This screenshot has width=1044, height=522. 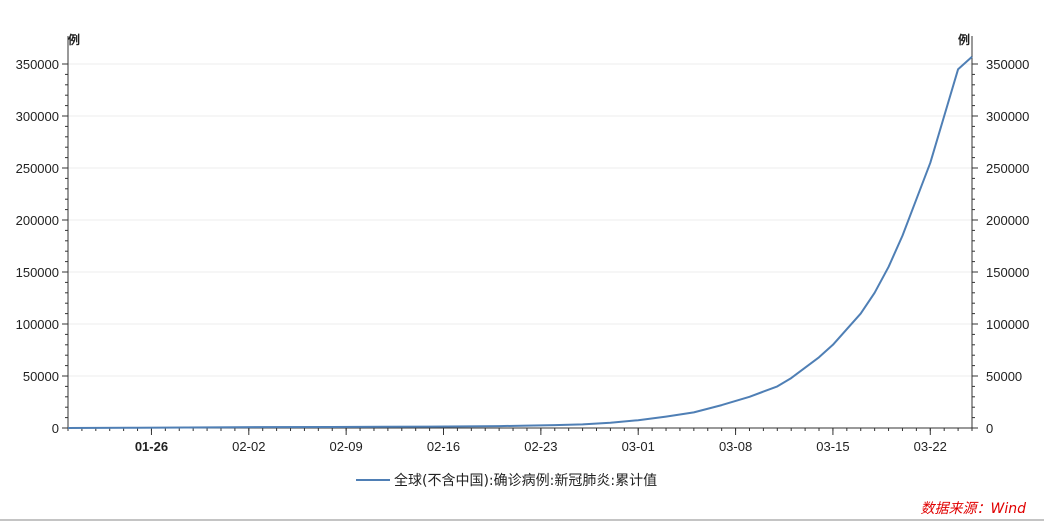 What do you see at coordinates (735, 446) in the screenshot?
I see `x-tick-label: 03-08` at bounding box center [735, 446].